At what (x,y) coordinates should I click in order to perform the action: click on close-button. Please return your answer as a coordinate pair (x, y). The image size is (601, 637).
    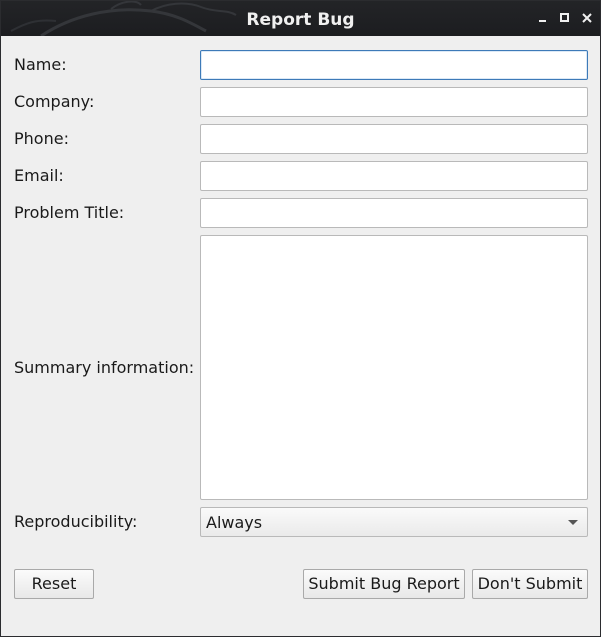
    Looking at the image, I should click on (587, 18).